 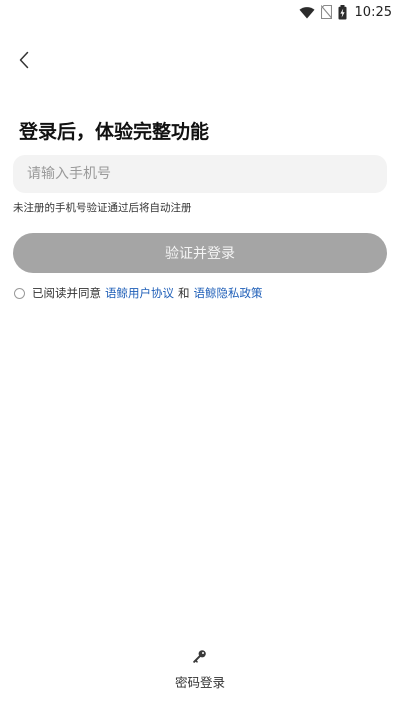 What do you see at coordinates (184, 293) in the screenshot?
I see `agreement-conjunction: 和` at bounding box center [184, 293].